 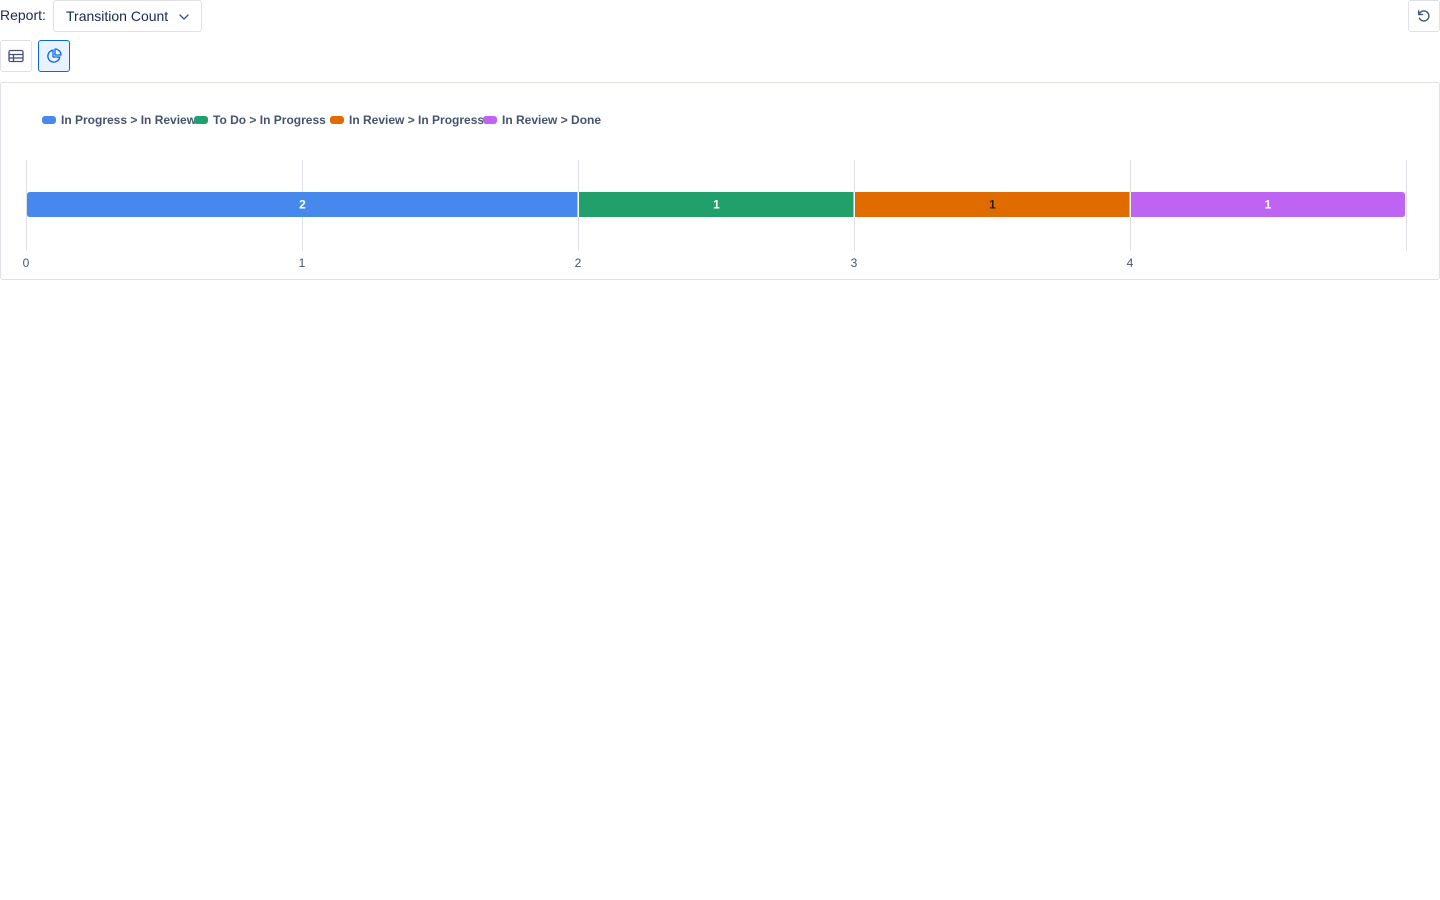 I want to click on chart-view-button, so click(x=54, y=56).